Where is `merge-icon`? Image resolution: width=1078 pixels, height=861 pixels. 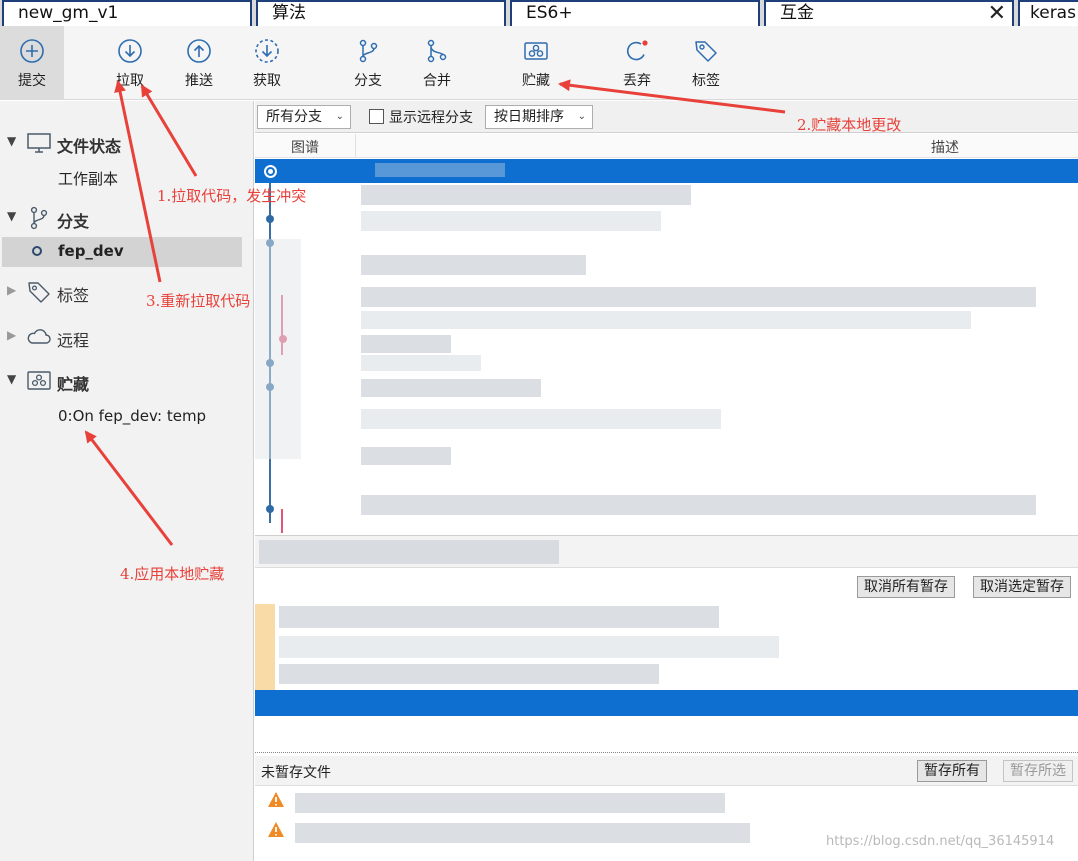
merge-icon is located at coordinates (437, 51).